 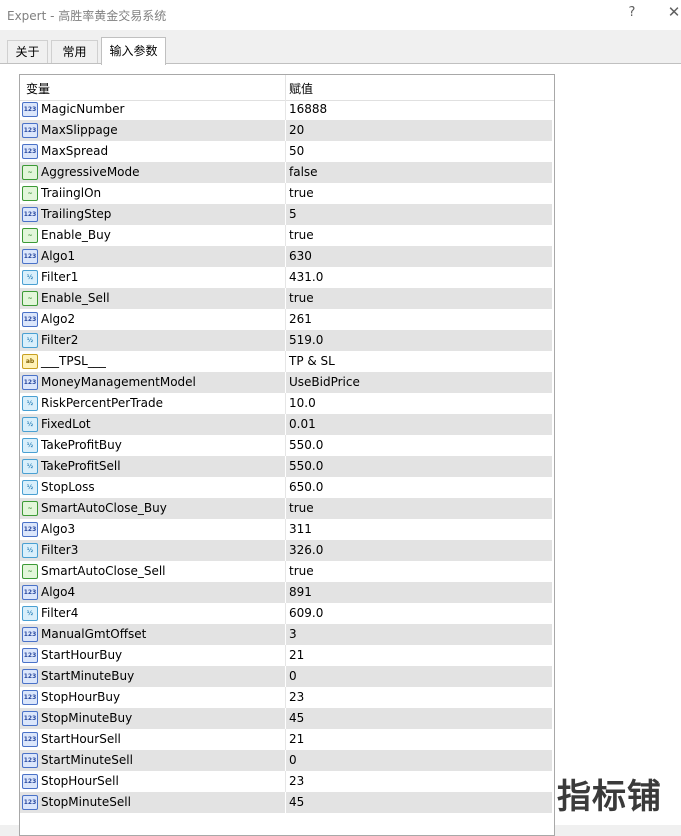 I want to click on parameter-value: 10.0, so click(x=302, y=403).